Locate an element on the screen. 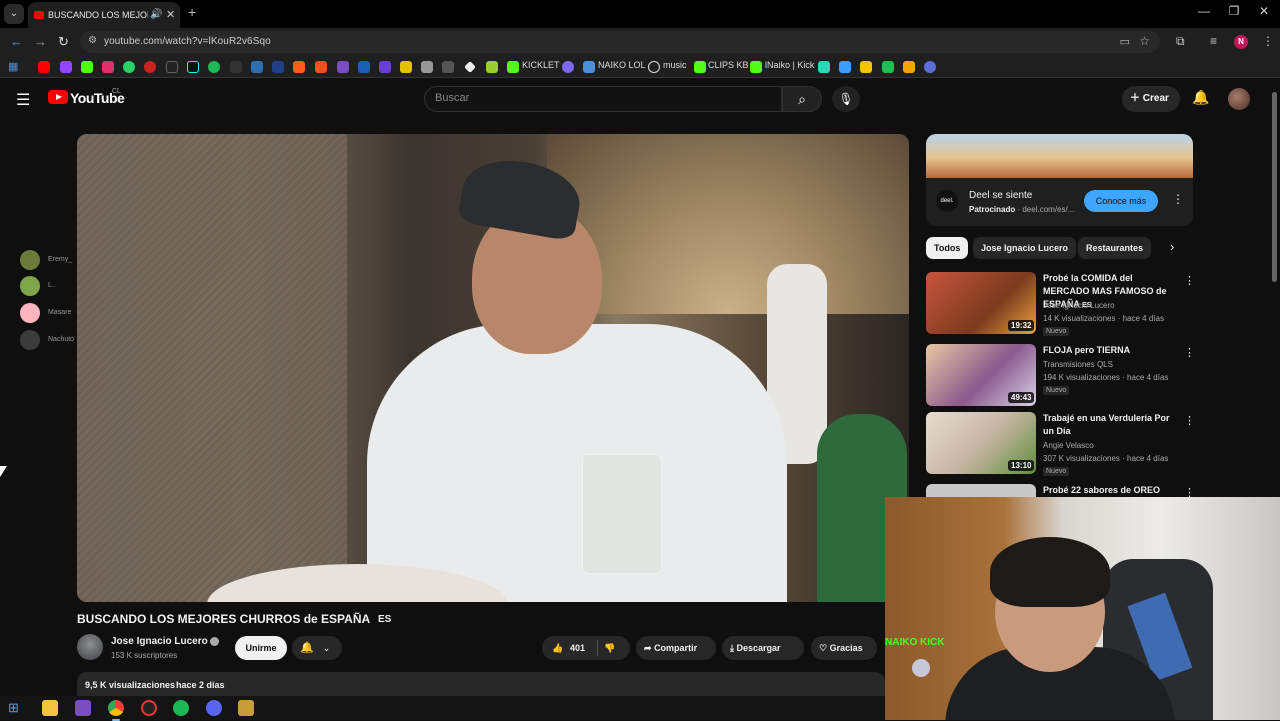 The width and height of the screenshot is (1280, 721). league-of-legends-icon is located at coordinates (246, 708).